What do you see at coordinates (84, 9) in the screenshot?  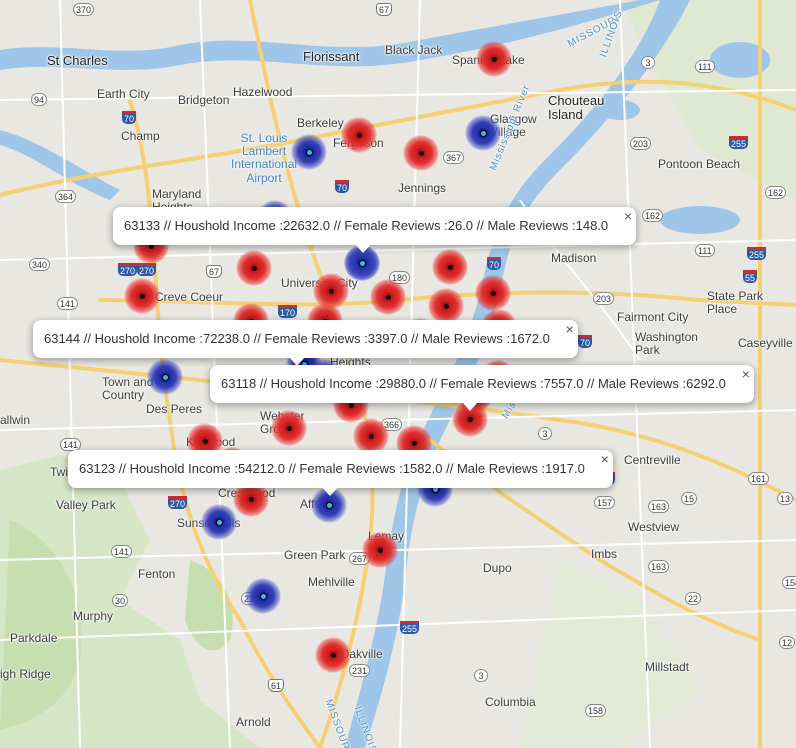 I see `state-route-shield: 370` at bounding box center [84, 9].